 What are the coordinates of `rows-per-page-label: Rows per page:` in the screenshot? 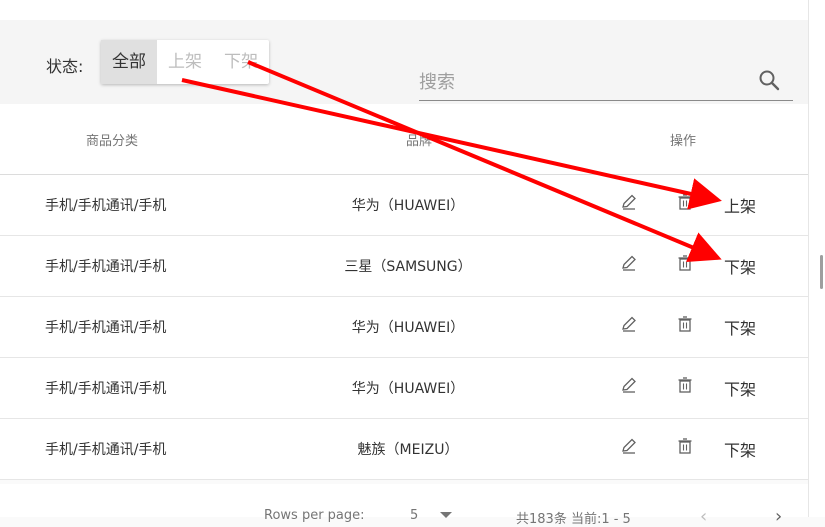 It's located at (314, 515).